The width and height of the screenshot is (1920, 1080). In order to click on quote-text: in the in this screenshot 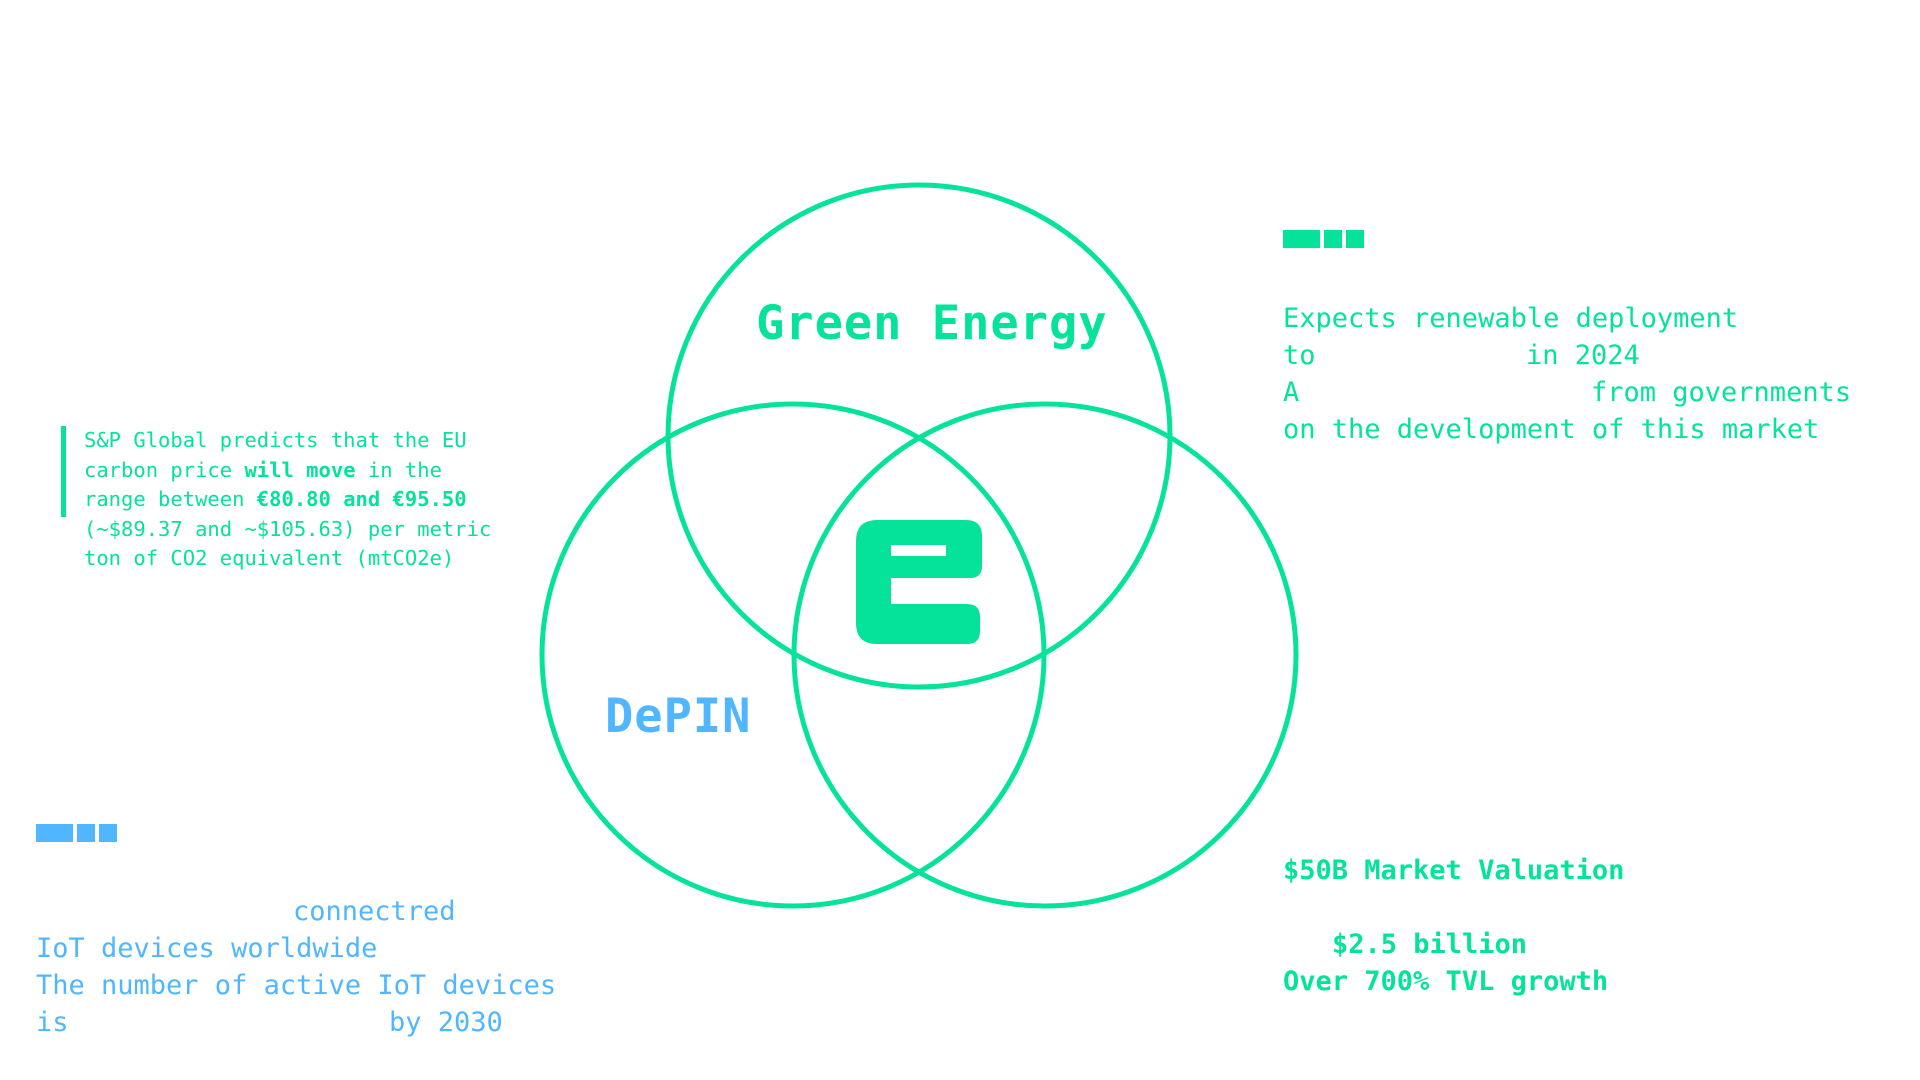, I will do `click(398, 469)`.